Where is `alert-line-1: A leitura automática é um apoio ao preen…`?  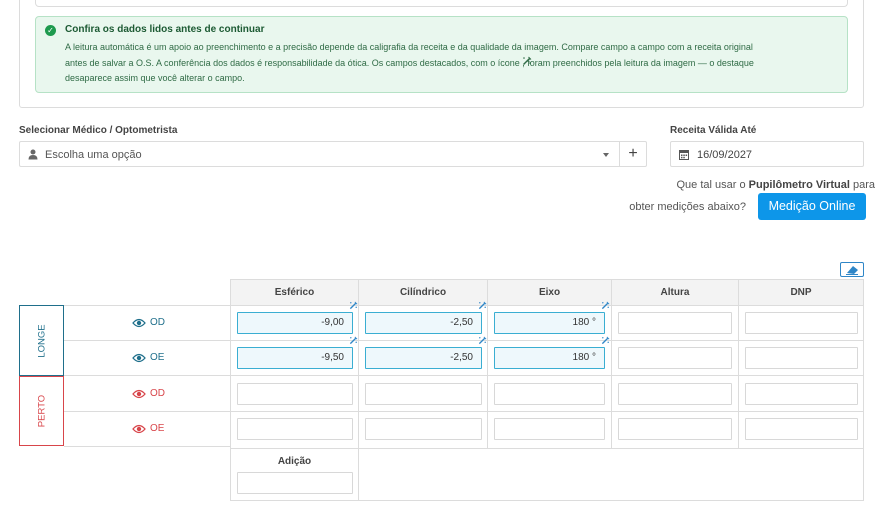
alert-line-1: A leitura automática é um apoio ao preen… is located at coordinates (409, 47).